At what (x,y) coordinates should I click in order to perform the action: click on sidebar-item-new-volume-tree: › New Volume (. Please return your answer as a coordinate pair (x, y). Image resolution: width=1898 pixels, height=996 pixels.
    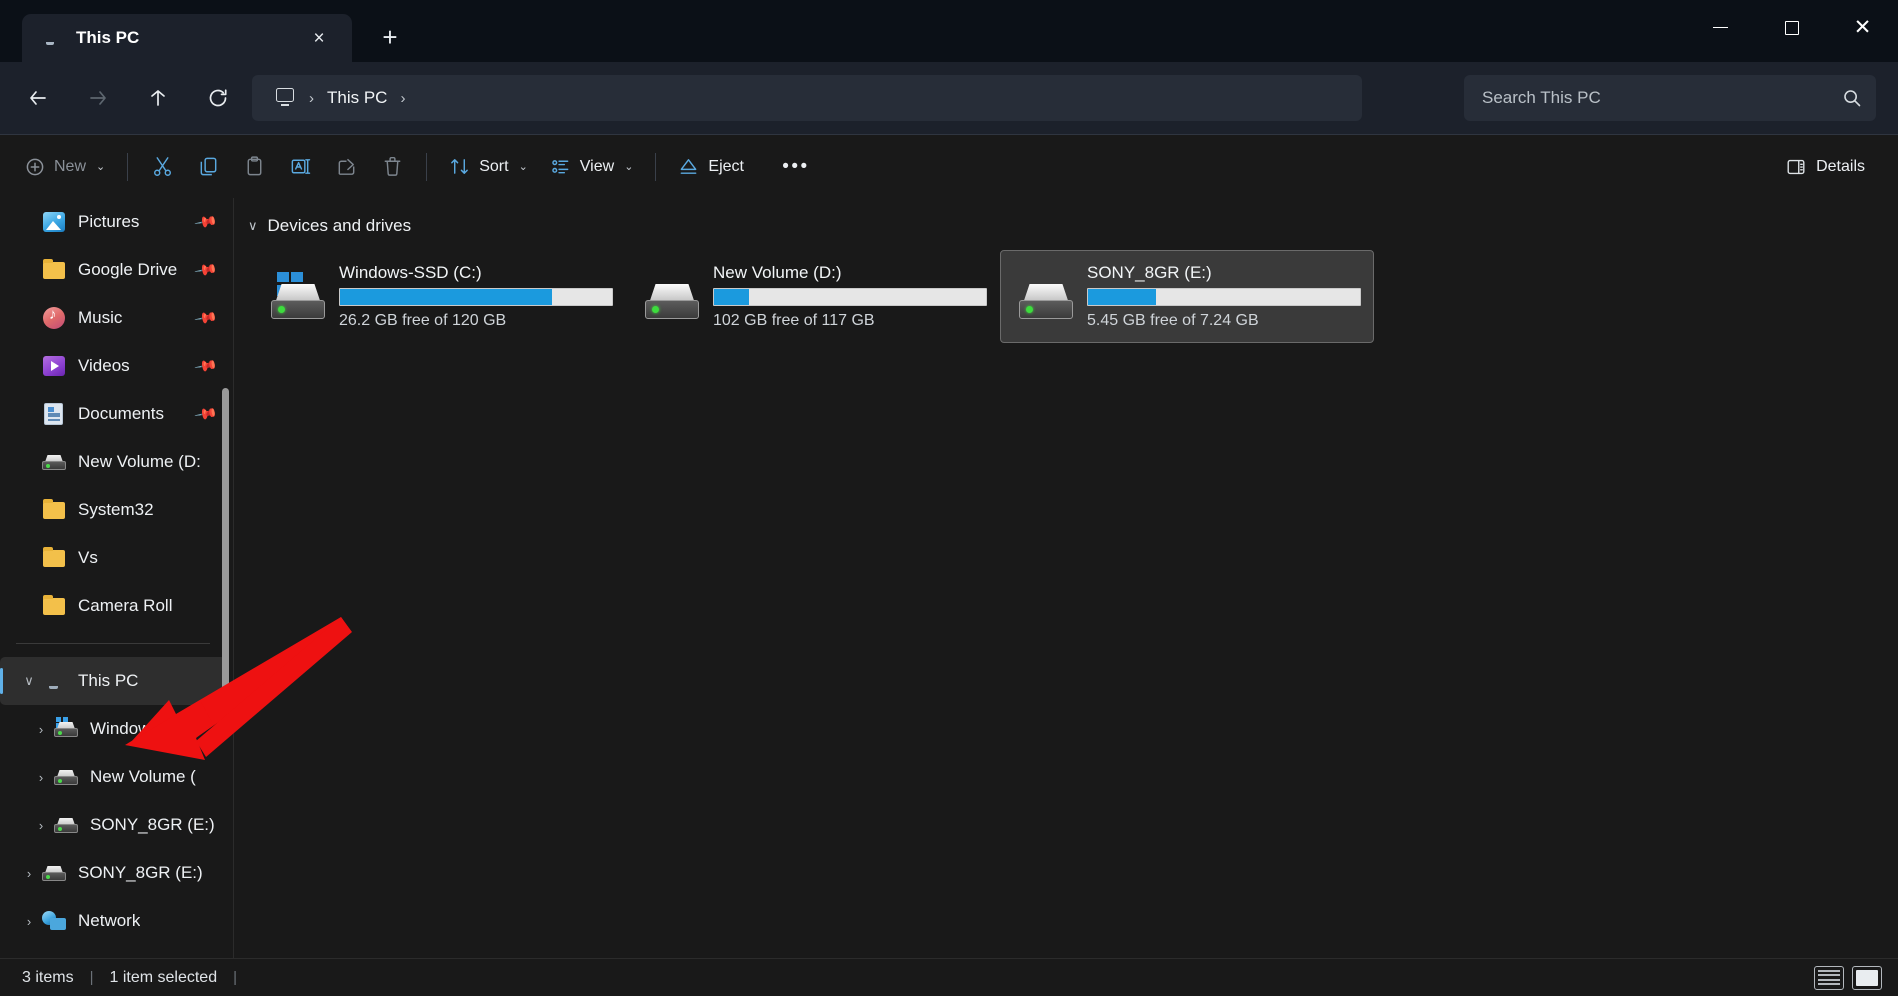
    Looking at the image, I should click on (113, 777).